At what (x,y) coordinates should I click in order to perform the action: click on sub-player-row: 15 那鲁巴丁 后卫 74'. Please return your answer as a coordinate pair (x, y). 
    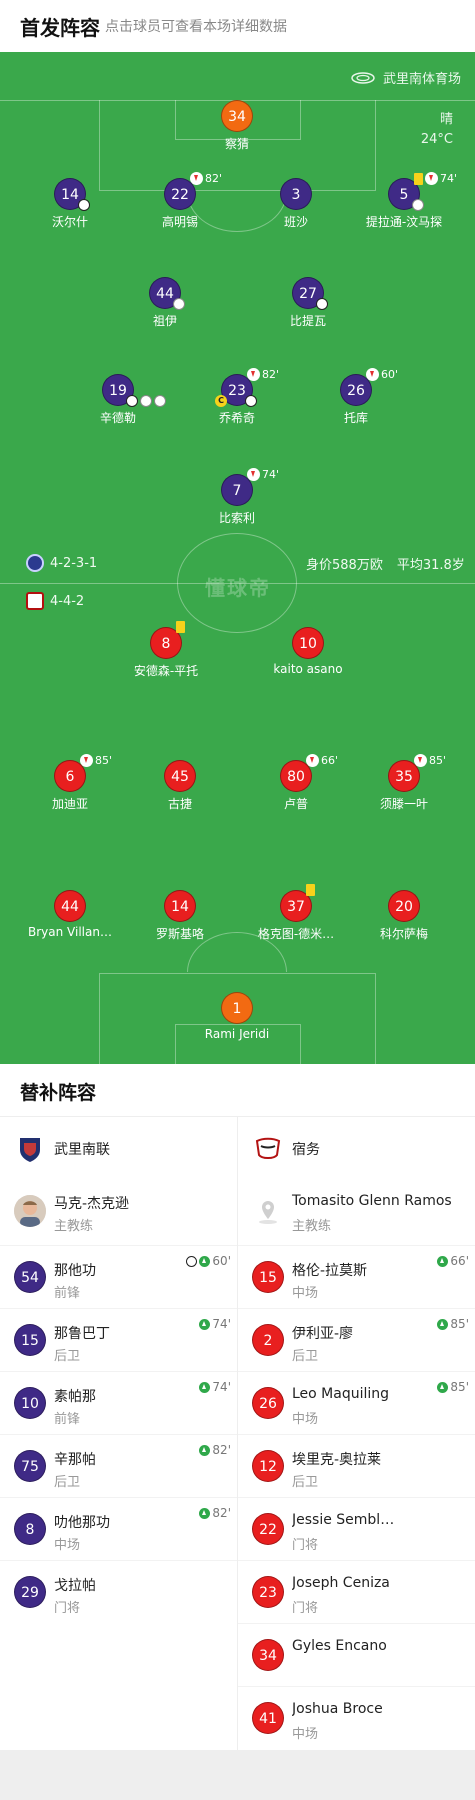
    Looking at the image, I should click on (118, 1339).